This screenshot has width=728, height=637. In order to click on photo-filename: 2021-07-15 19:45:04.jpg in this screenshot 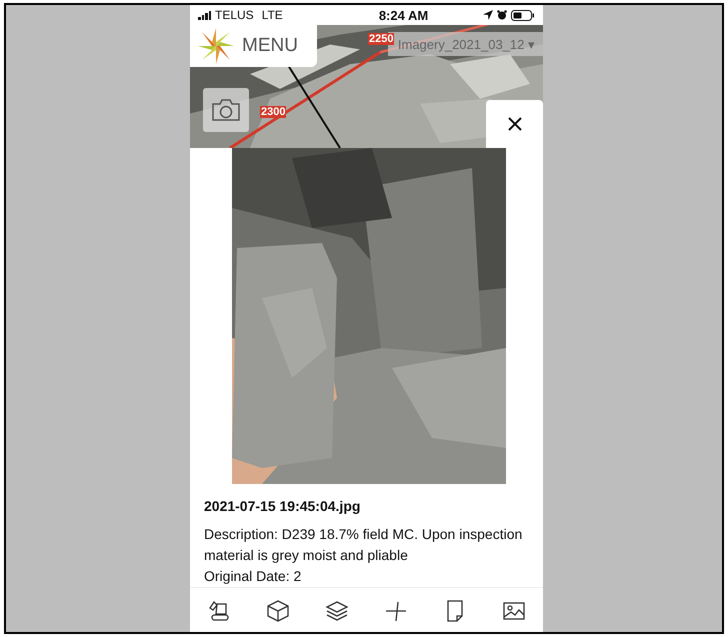, I will do `click(283, 506)`.